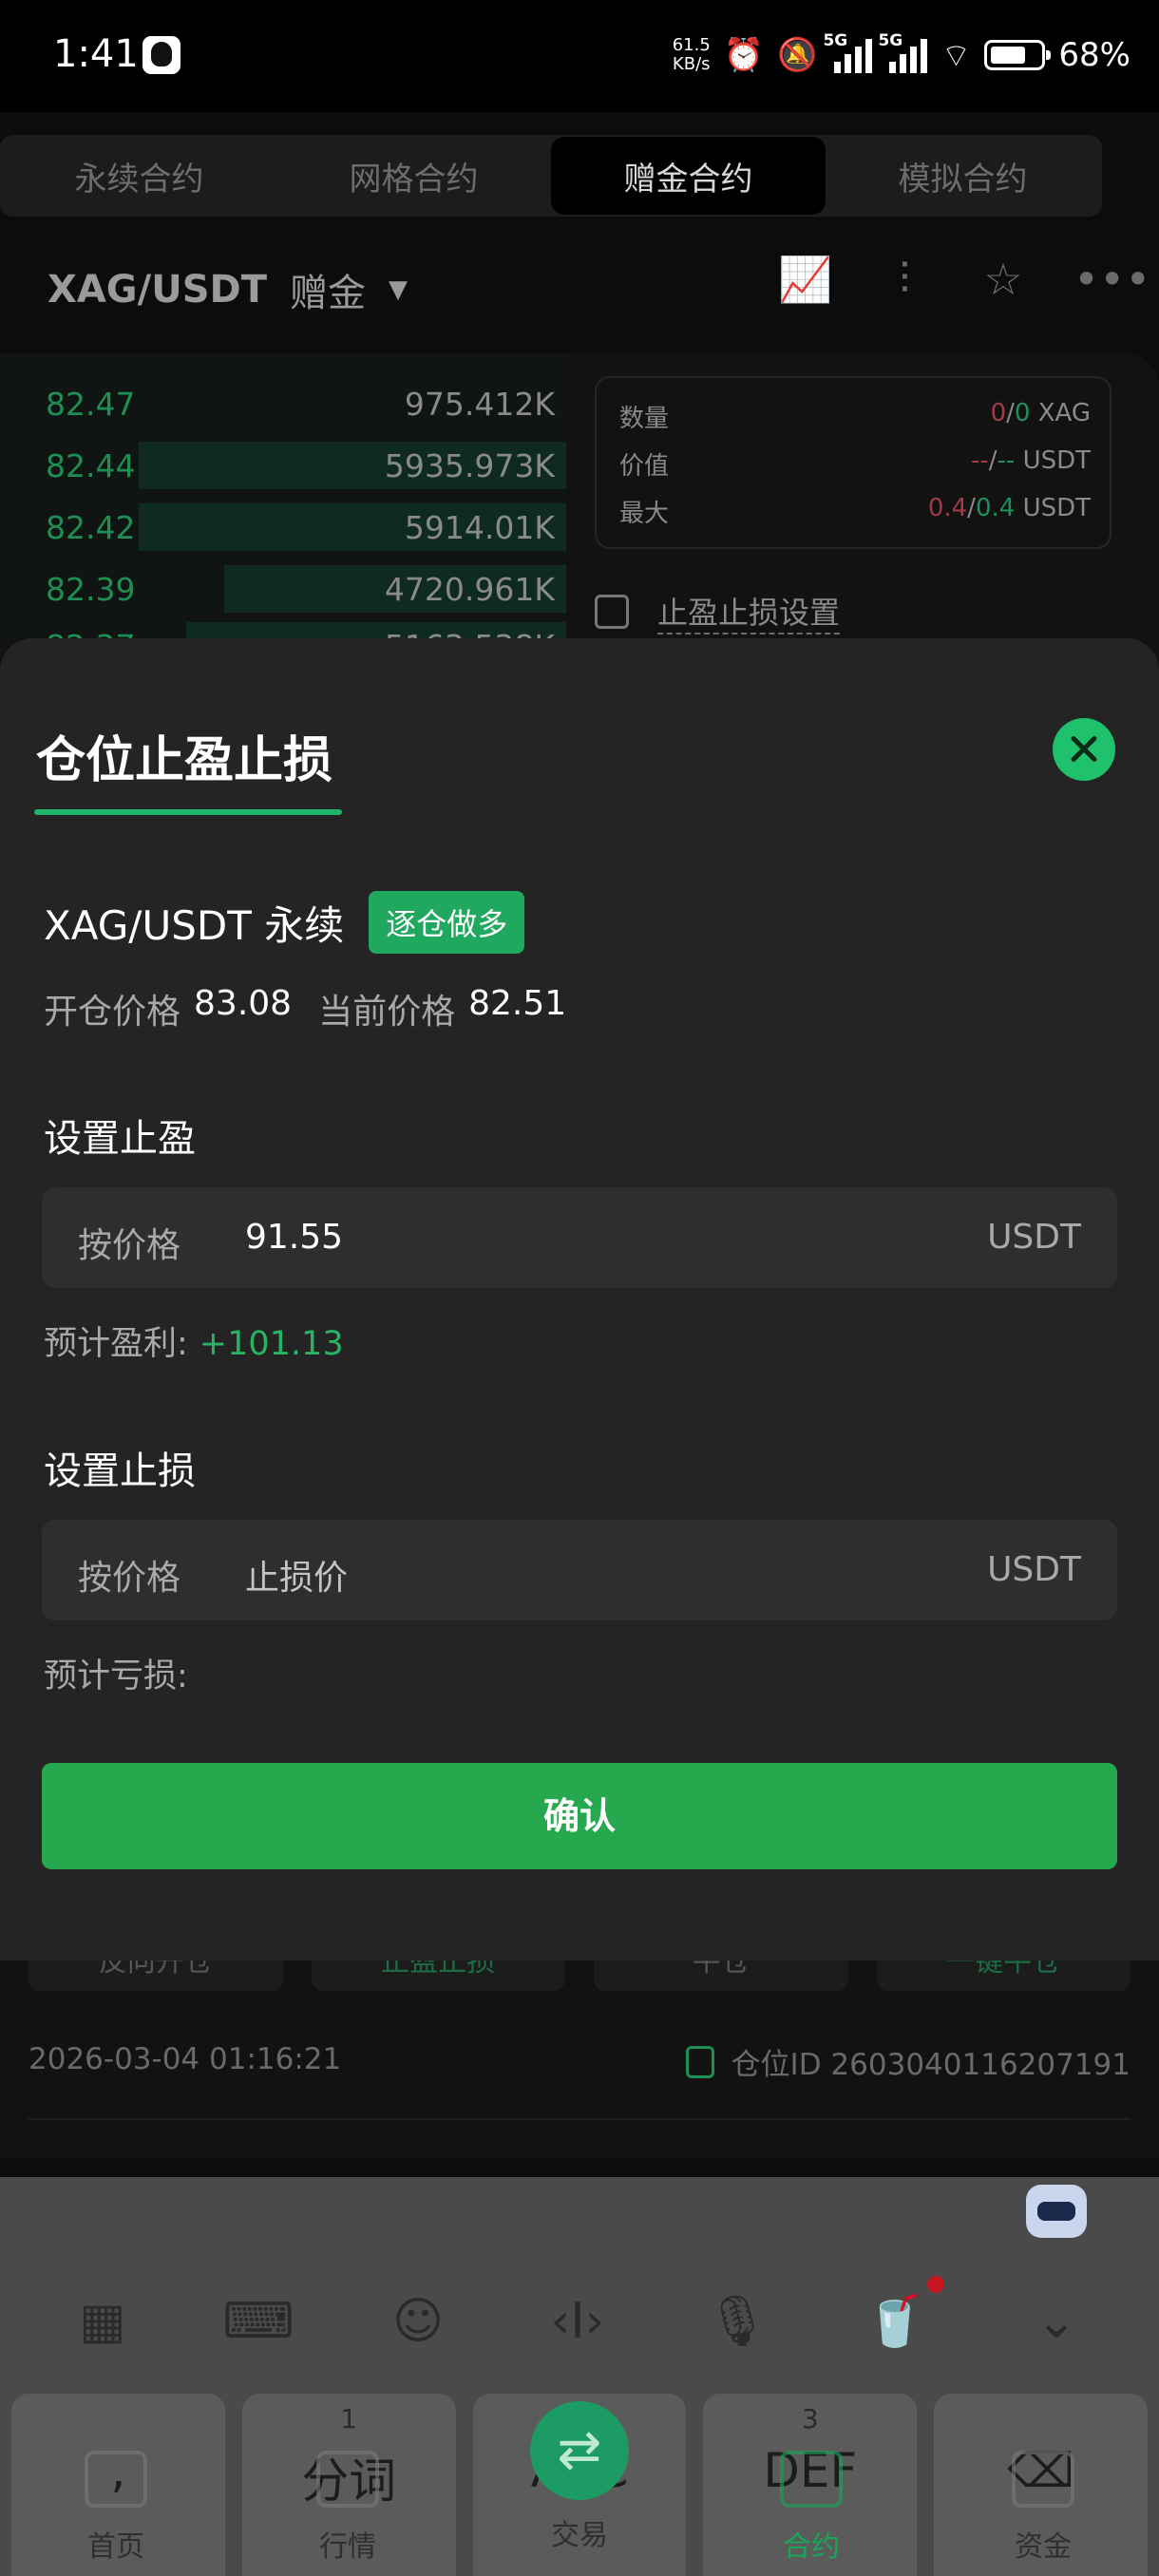 The image size is (1159, 2576). What do you see at coordinates (387, 1012) in the screenshot?
I see `current-price-label: 当前价格` at bounding box center [387, 1012].